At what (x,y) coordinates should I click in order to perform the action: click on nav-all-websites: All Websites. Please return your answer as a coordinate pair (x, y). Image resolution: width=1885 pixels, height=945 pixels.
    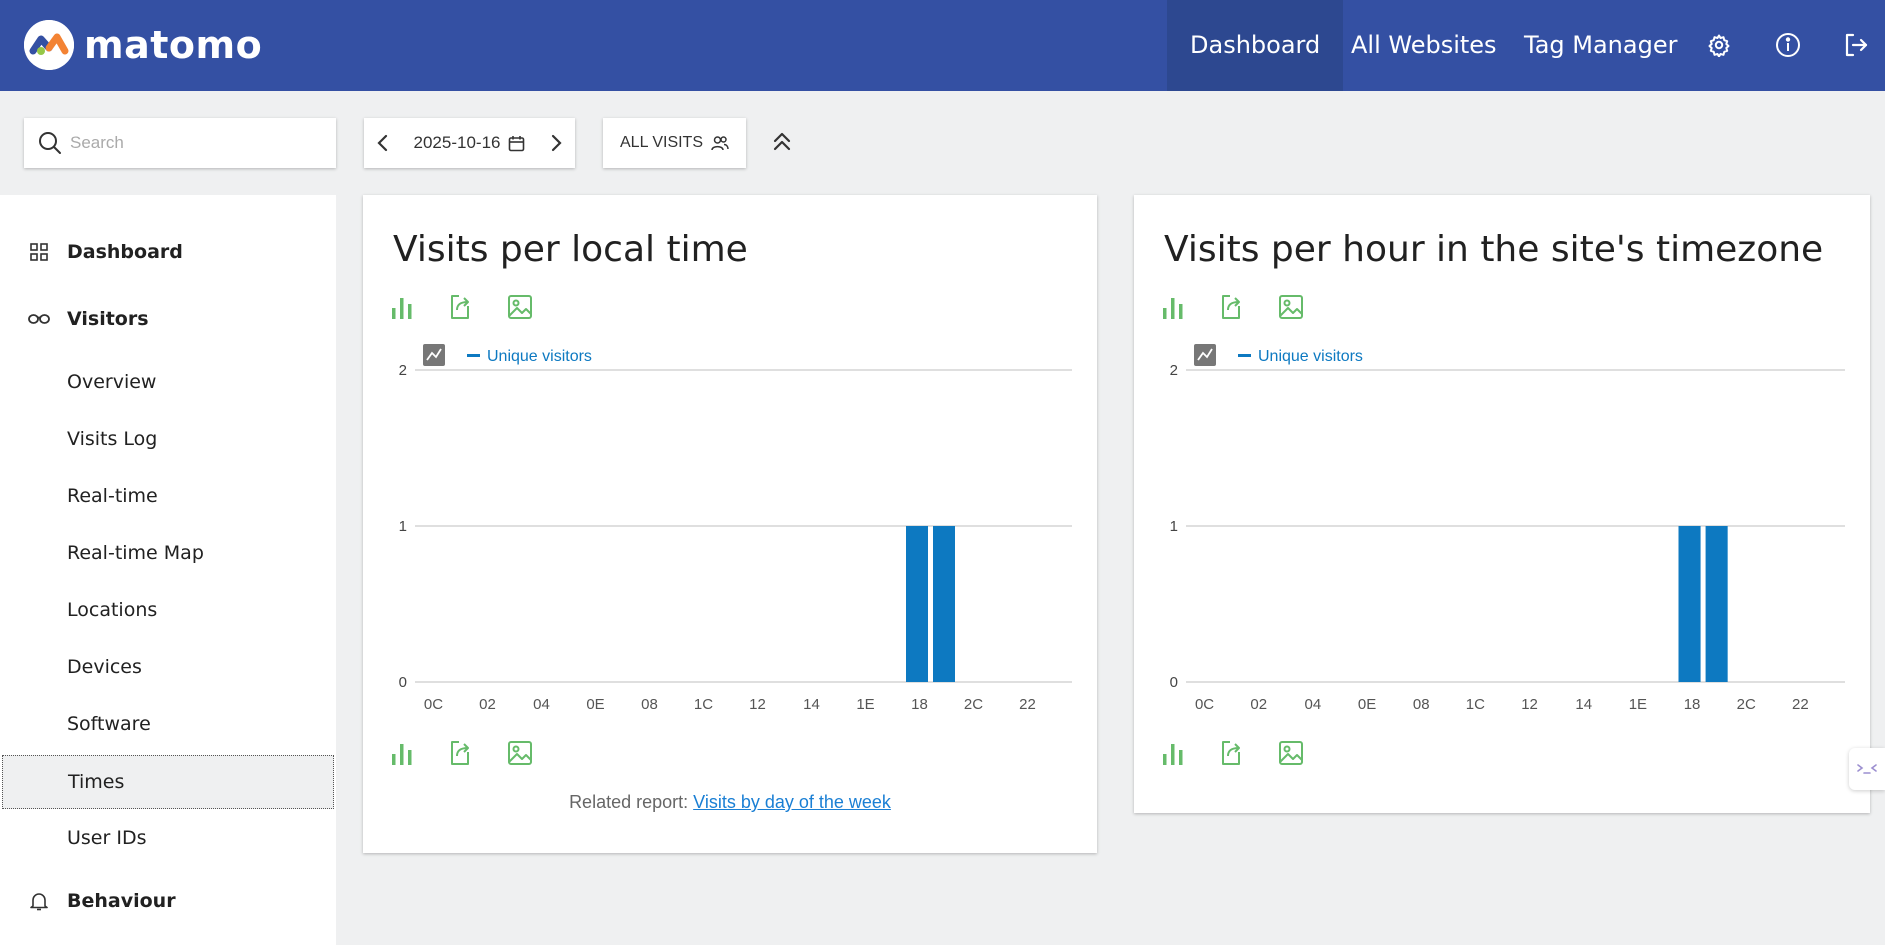
    Looking at the image, I should click on (1424, 45).